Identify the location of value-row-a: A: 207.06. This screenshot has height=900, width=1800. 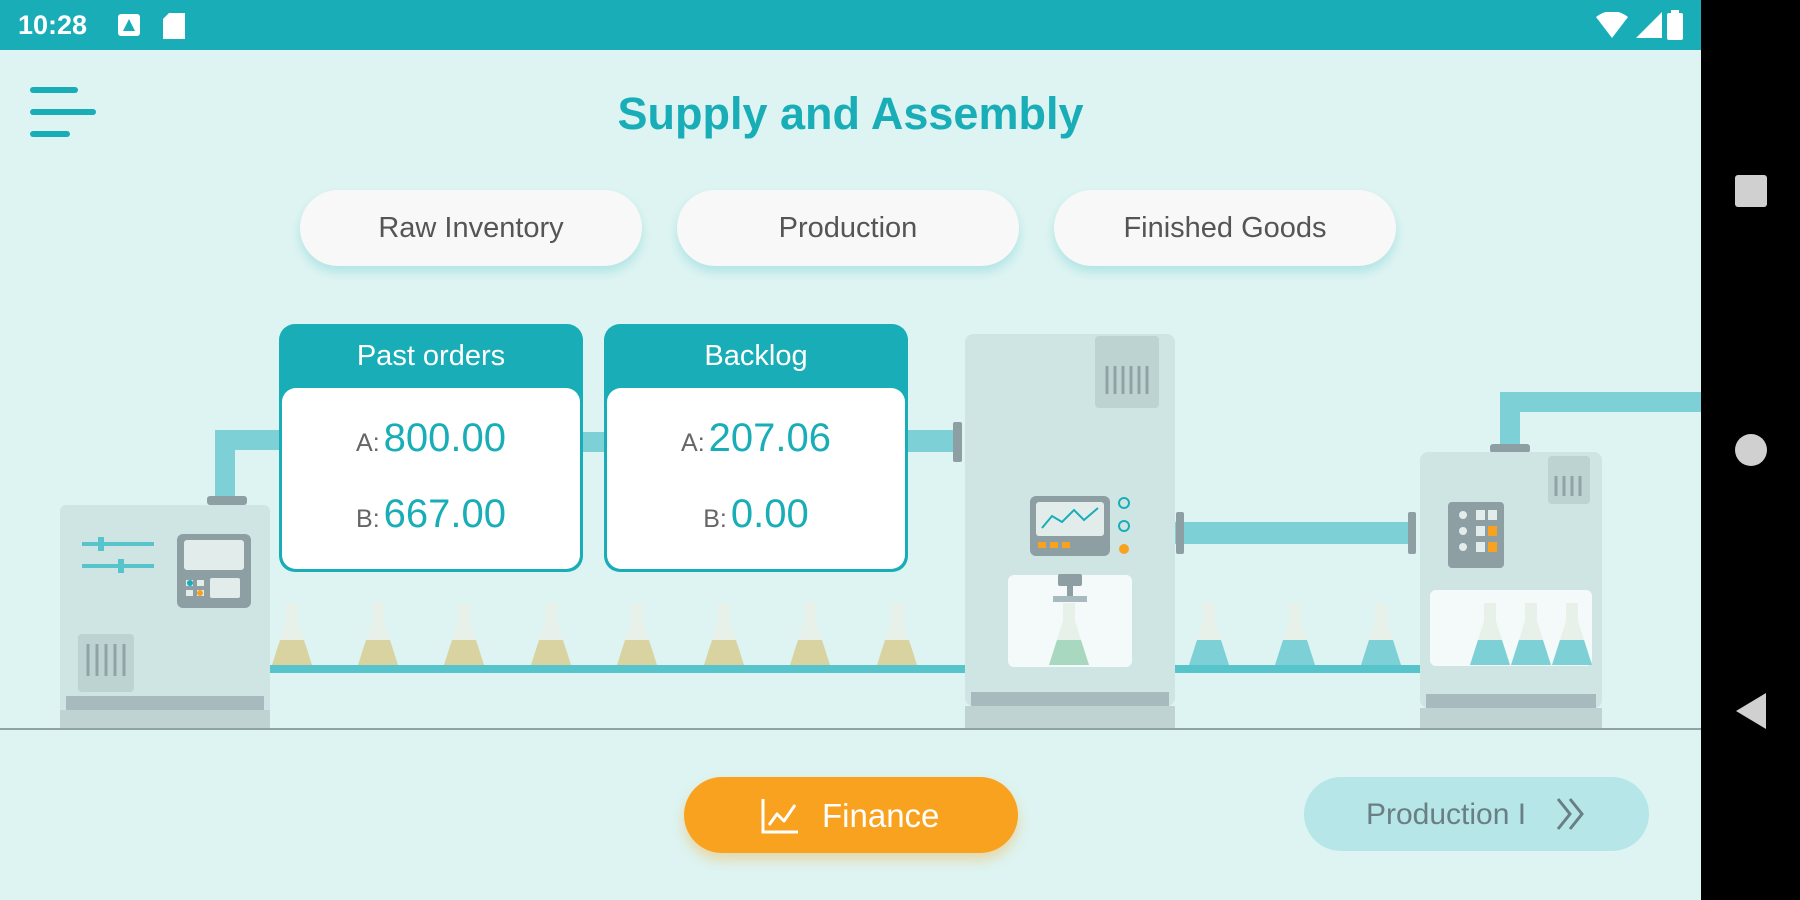
(756, 438).